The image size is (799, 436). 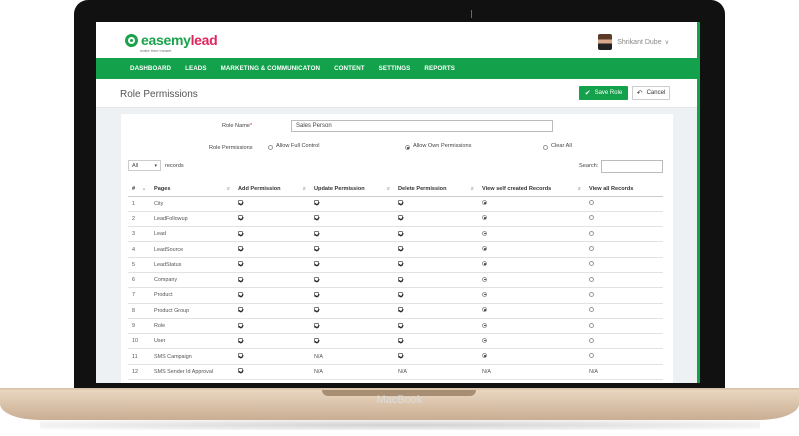 I want to click on col-view-all: View all Records, so click(x=624, y=189).